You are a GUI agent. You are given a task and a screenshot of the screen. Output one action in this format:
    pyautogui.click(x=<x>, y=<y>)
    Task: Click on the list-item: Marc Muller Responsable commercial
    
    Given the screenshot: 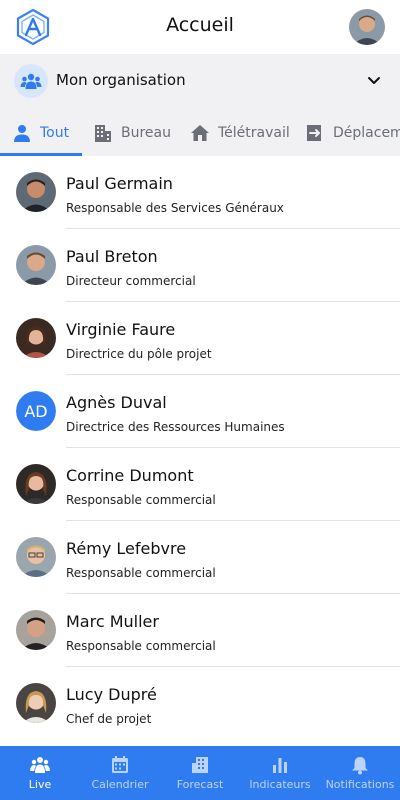 What is the action you would take?
    pyautogui.click(x=200, y=630)
    